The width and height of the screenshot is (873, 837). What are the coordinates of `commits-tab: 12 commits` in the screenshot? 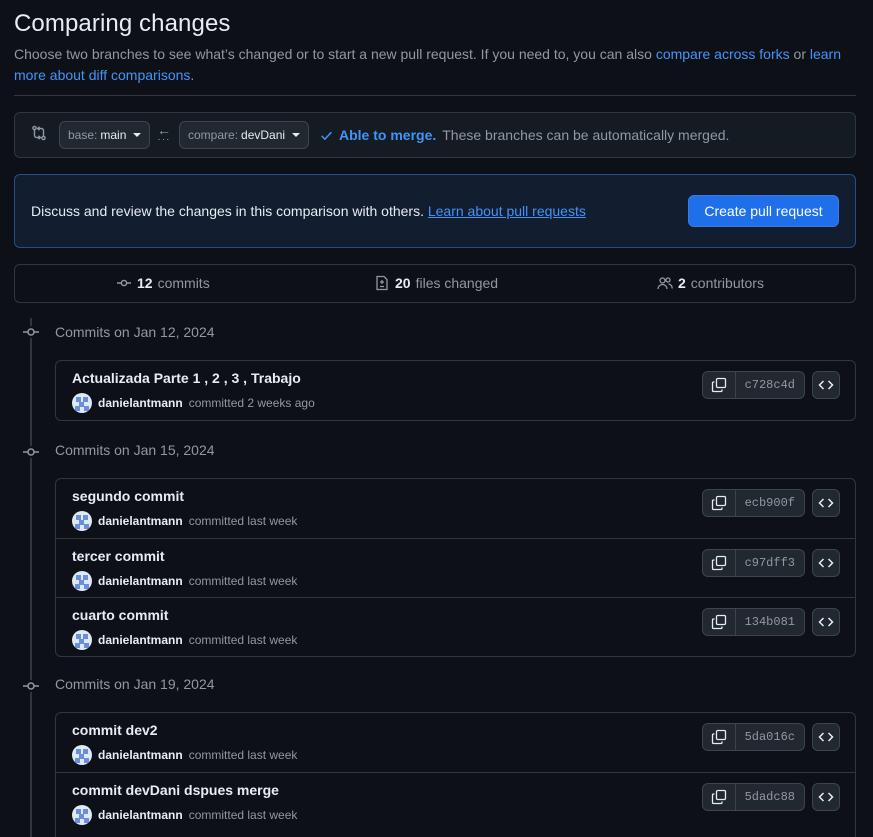 It's located at (163, 283).